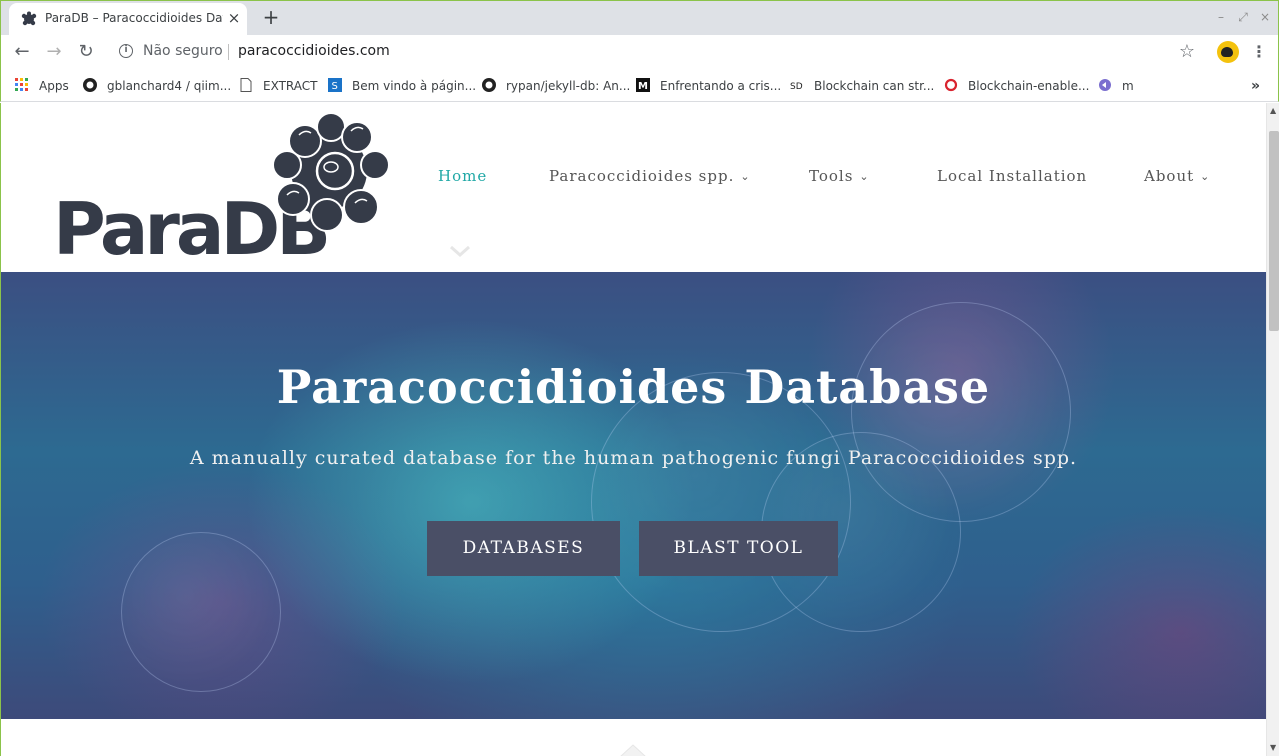 The width and height of the screenshot is (1279, 756). I want to click on browser-menu-icon: ⋮, so click(1259, 52).